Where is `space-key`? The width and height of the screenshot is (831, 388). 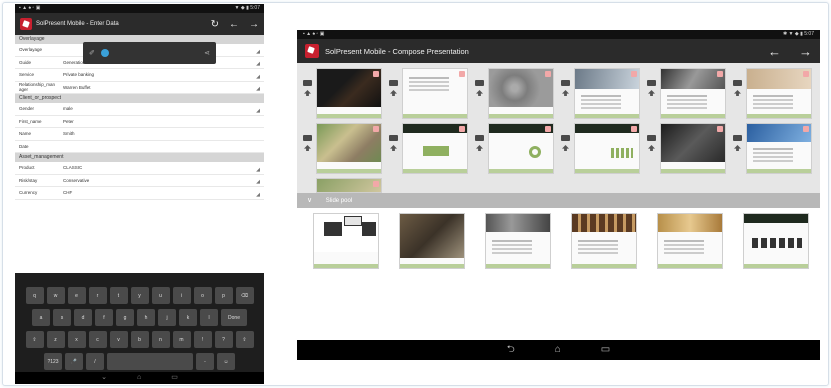
space-key is located at coordinates (150, 361).